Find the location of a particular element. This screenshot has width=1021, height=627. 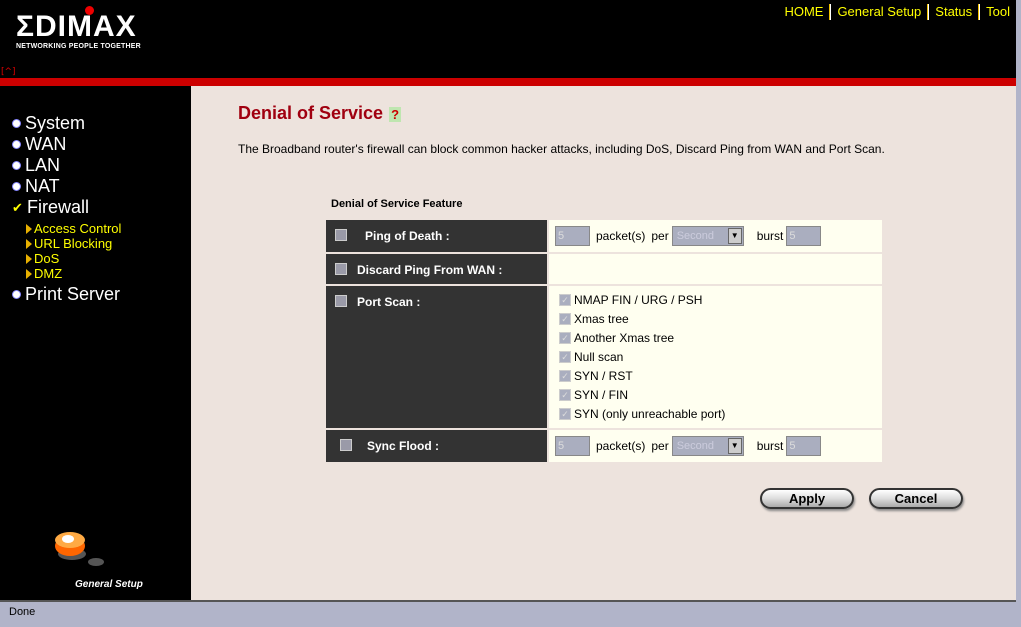

label: Print Server is located at coordinates (73, 294).